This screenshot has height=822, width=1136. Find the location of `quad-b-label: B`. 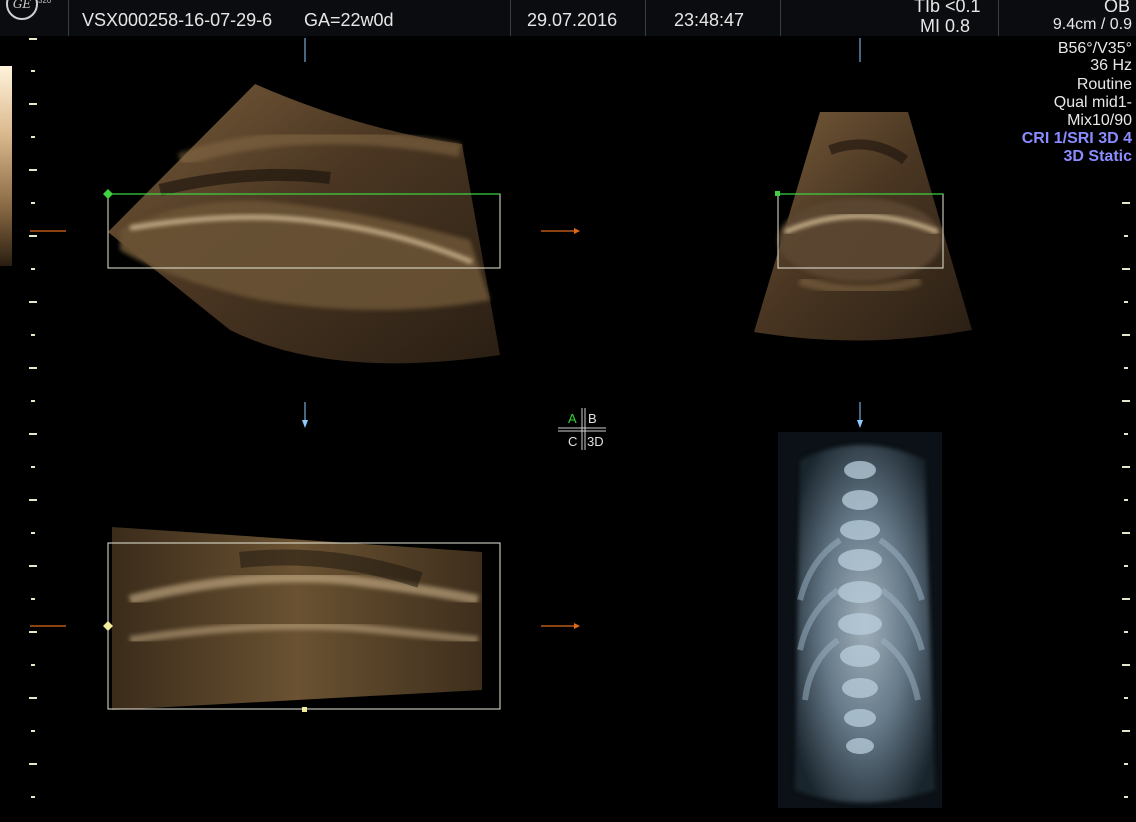

quad-b-label: B is located at coordinates (592, 418).